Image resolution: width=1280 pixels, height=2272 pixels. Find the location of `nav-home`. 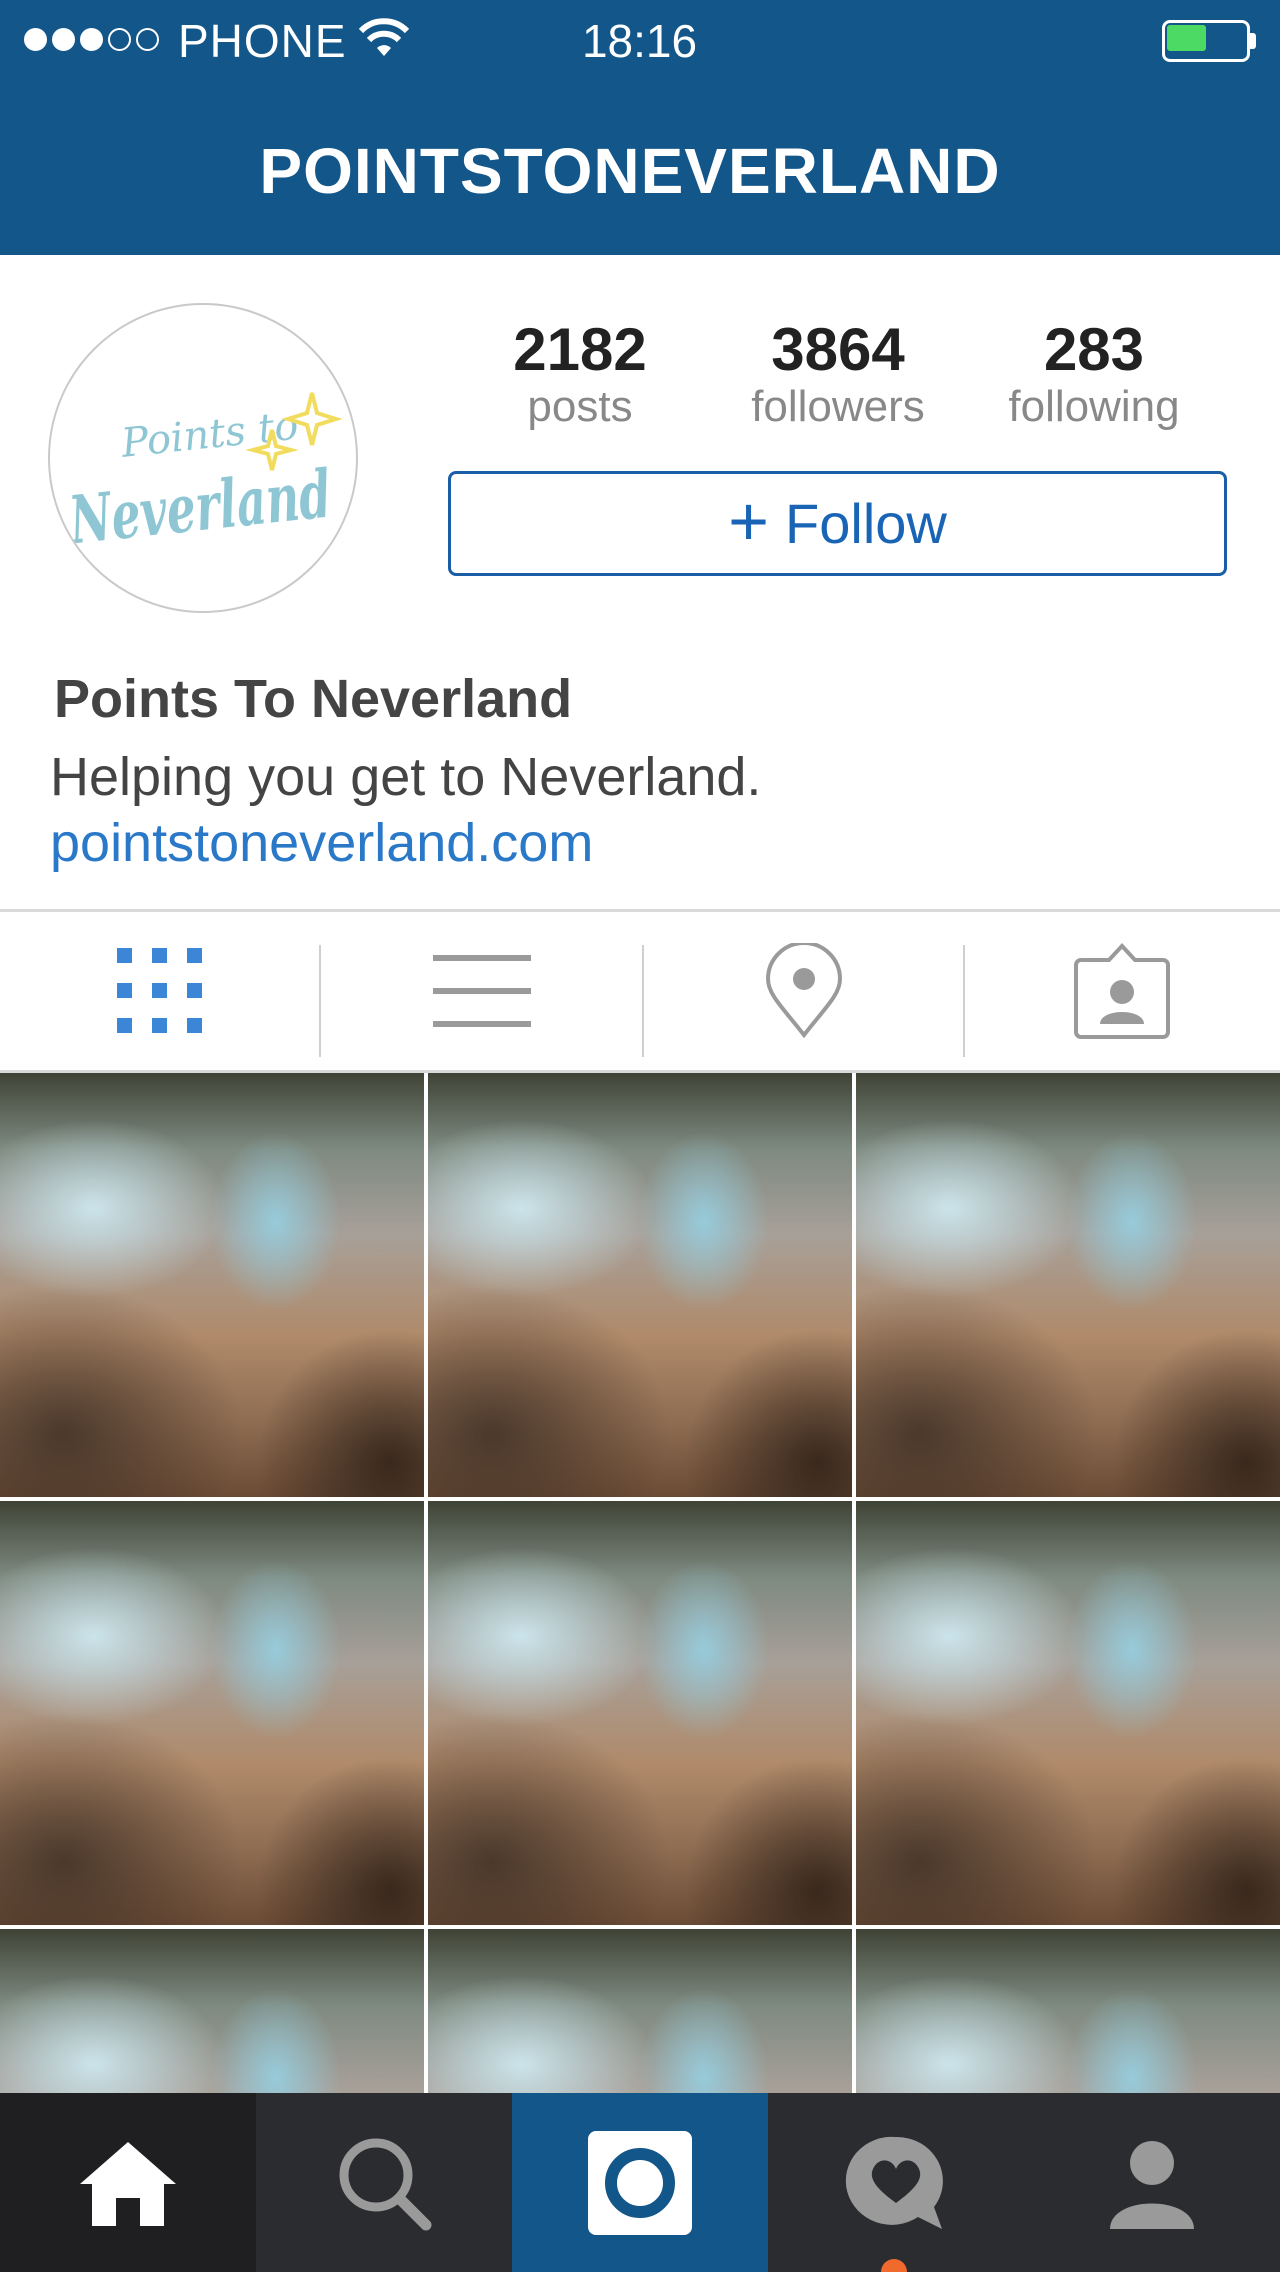

nav-home is located at coordinates (128, 2182).